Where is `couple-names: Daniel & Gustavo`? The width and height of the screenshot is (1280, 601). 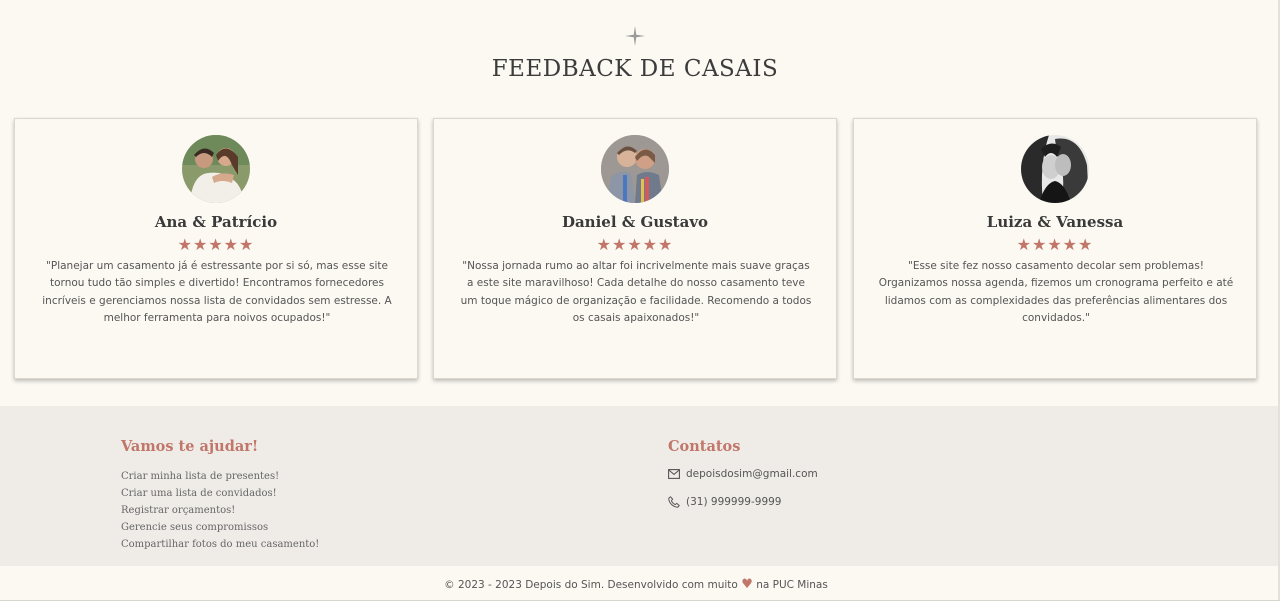 couple-names: Daniel & Gustavo is located at coordinates (635, 222).